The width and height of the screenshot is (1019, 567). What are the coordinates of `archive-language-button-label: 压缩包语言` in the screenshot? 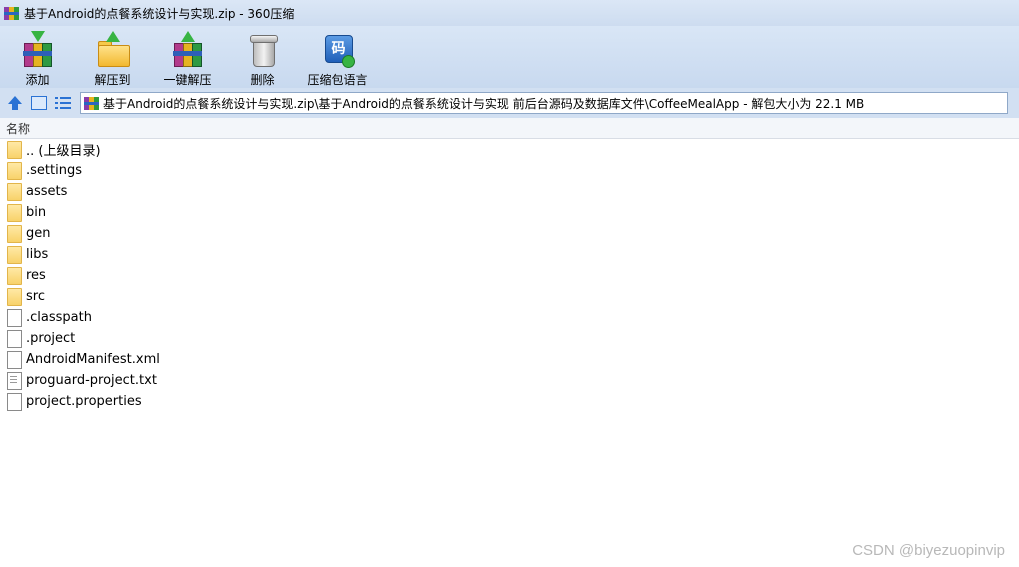 It's located at (337, 80).